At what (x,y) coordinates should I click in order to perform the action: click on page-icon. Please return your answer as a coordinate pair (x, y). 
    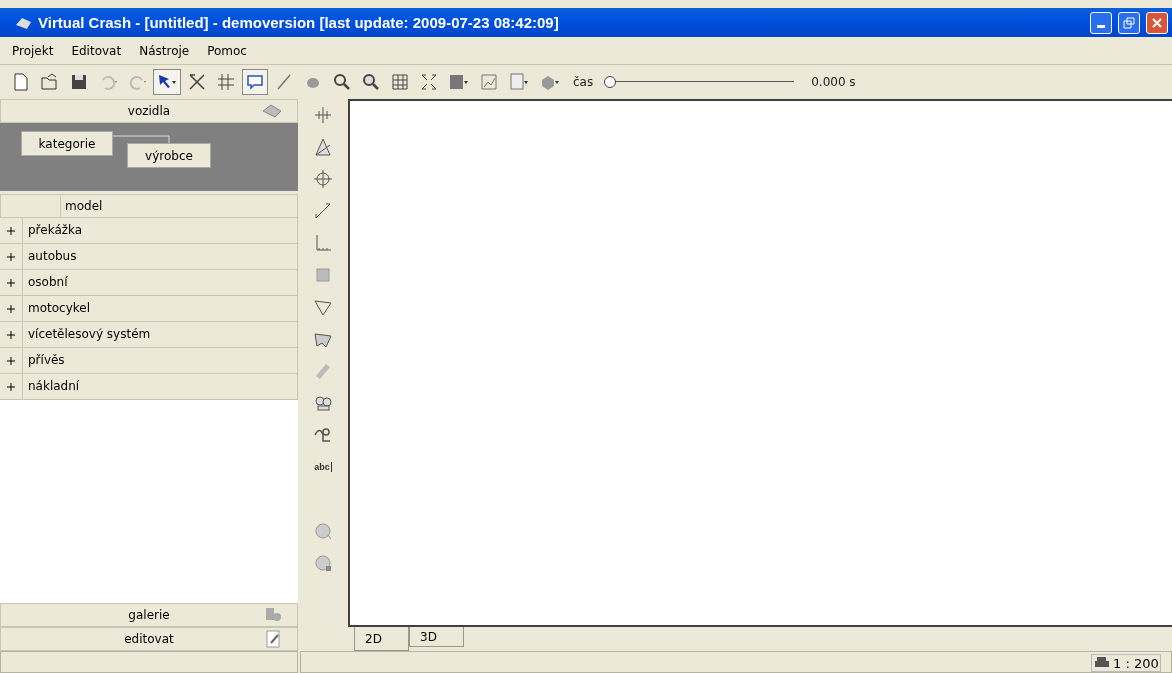
    Looking at the image, I should click on (519, 82).